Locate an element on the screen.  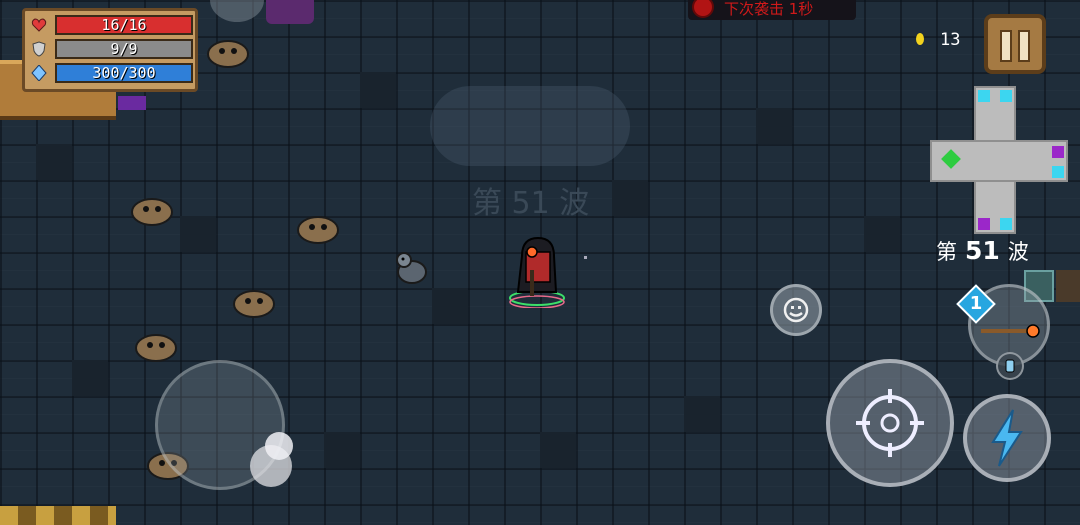
lightning-bolt-icon is located at coordinates (1007, 438).